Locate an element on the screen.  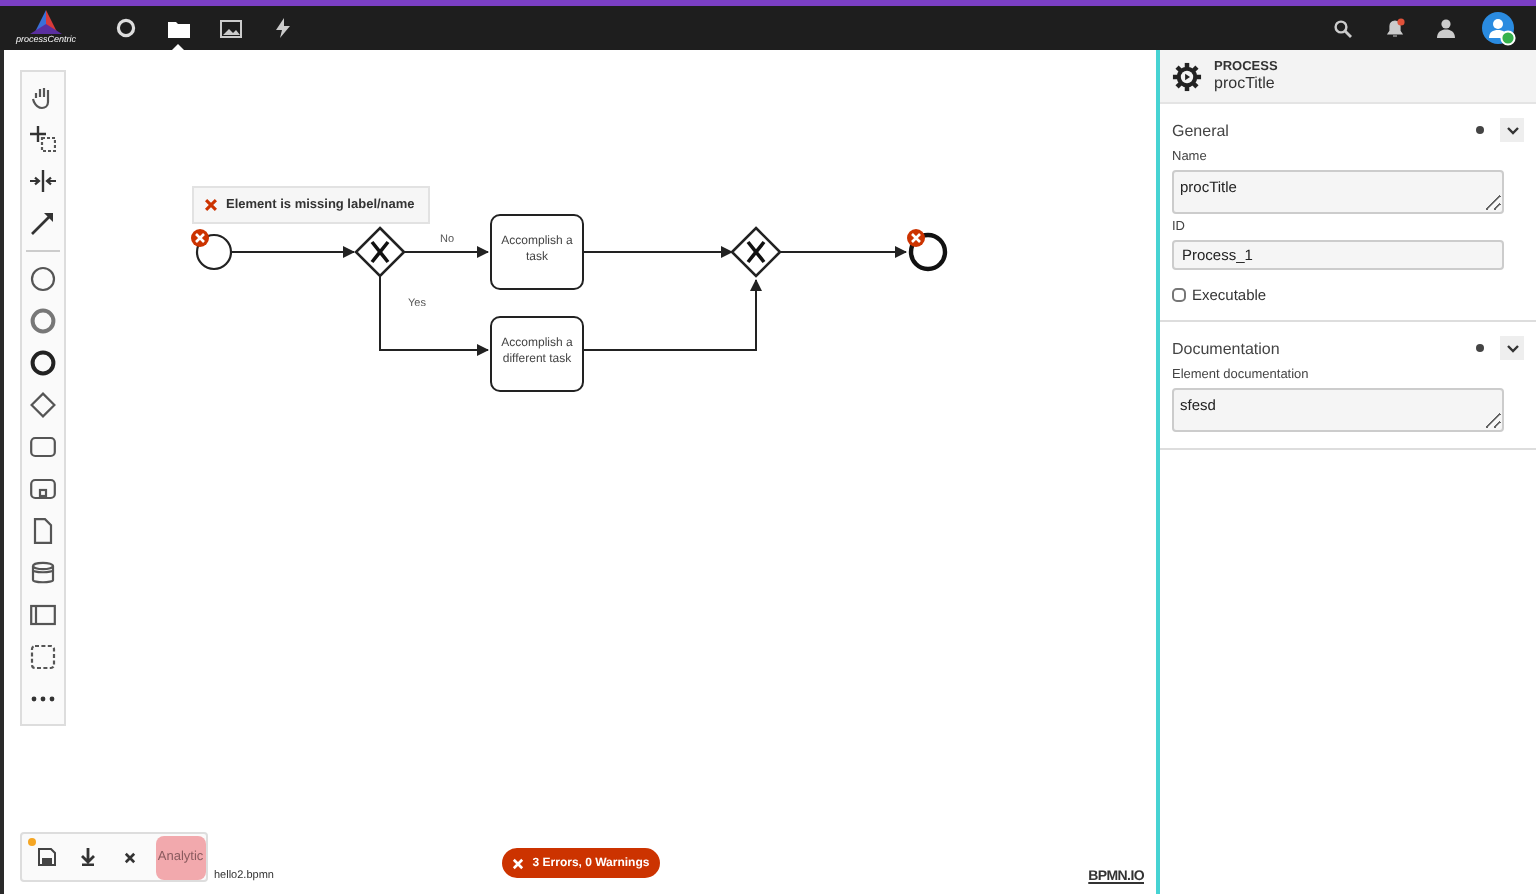
close-icon is located at coordinates (129, 857).